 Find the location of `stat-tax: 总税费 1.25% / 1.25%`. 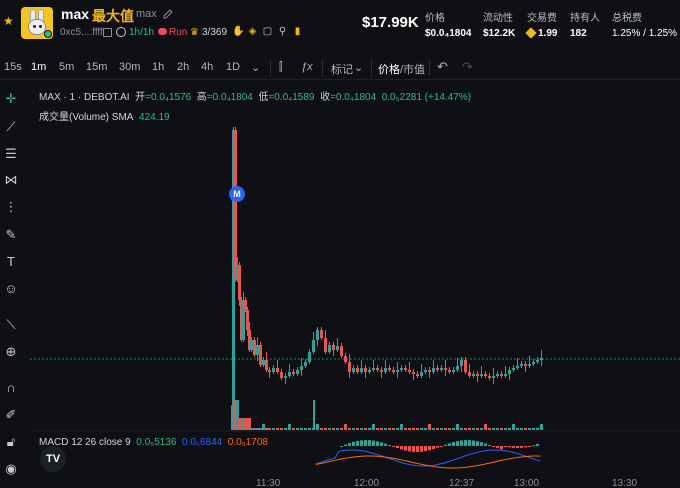

stat-tax: 总税费 1.25% / 1.25% is located at coordinates (645, 26).